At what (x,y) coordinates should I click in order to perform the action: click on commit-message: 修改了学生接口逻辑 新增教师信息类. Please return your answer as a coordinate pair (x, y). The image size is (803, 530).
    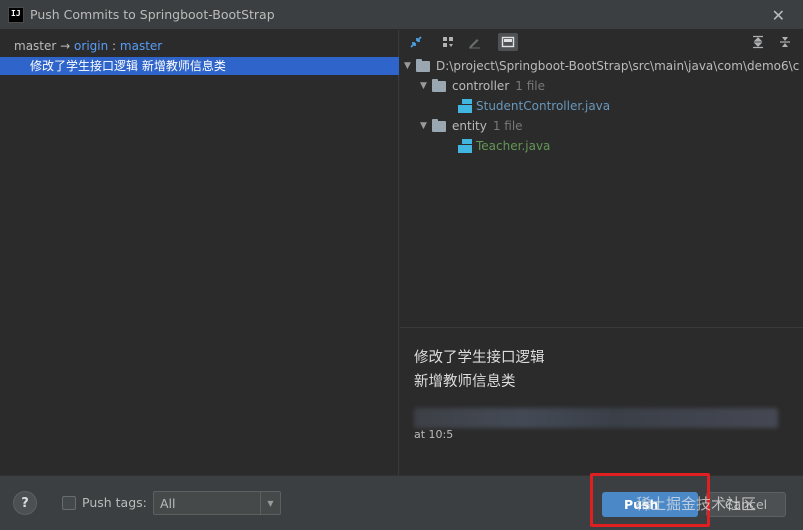
    Looking at the image, I should click on (128, 66).